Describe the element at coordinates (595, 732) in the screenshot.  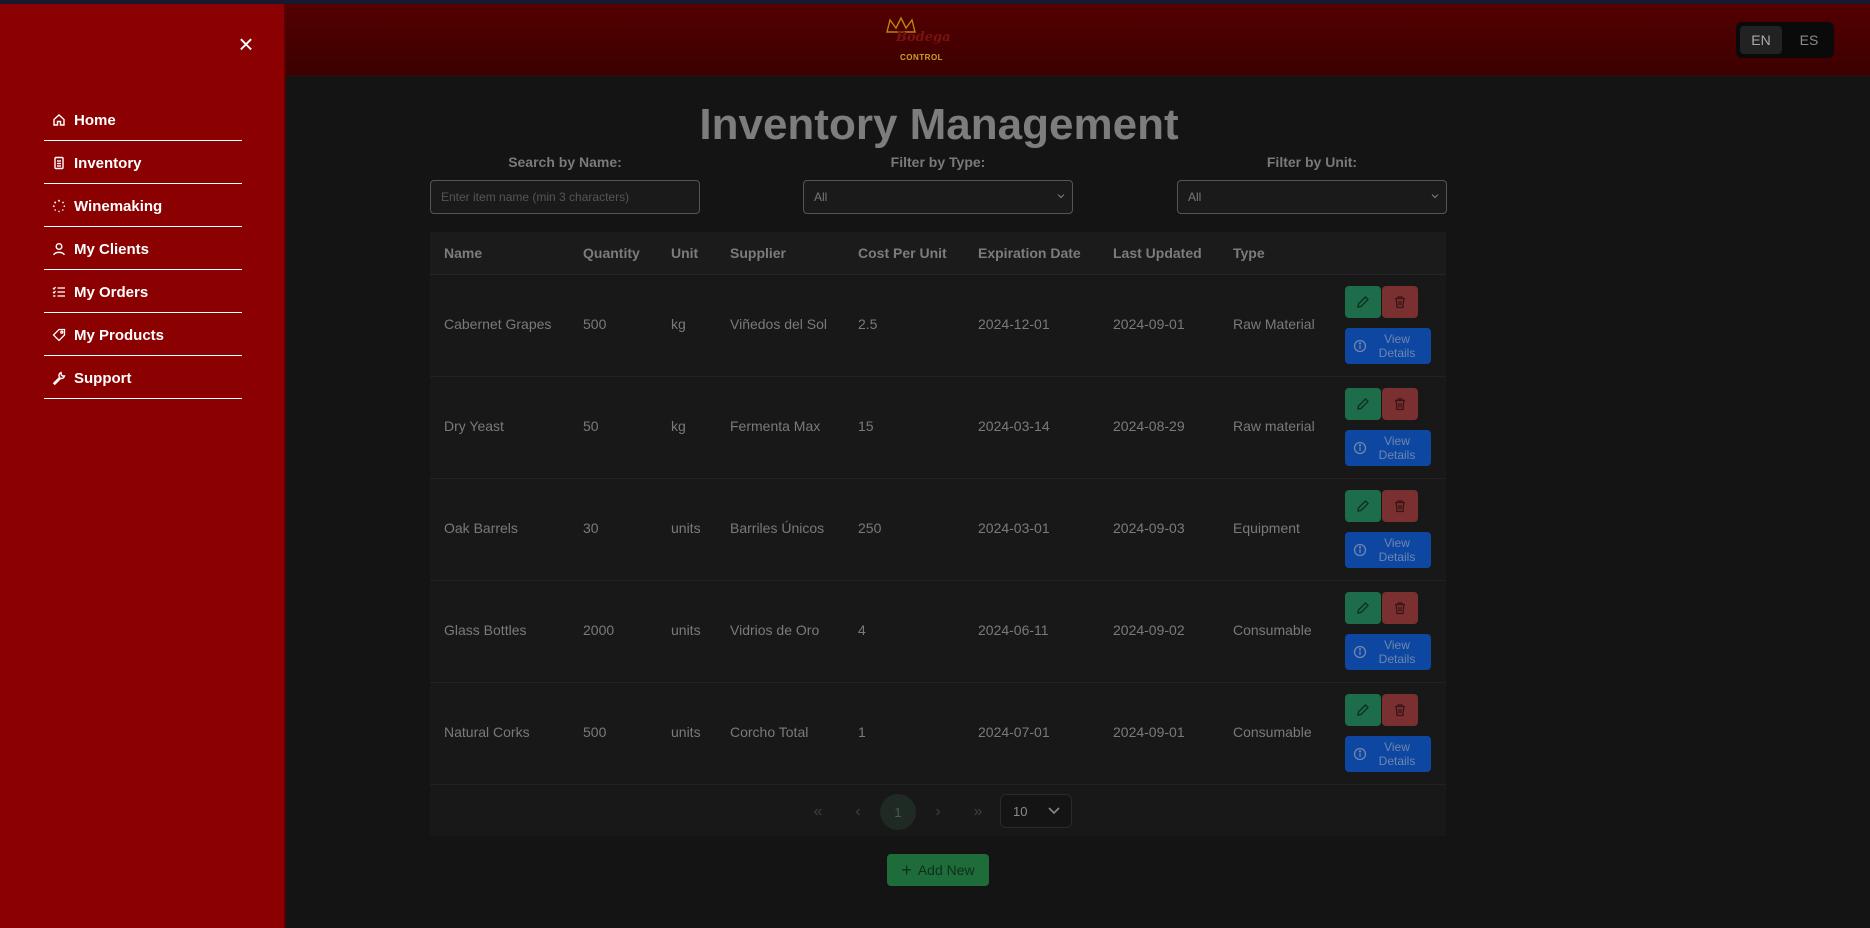
I see `cell-quantity: 500` at that location.